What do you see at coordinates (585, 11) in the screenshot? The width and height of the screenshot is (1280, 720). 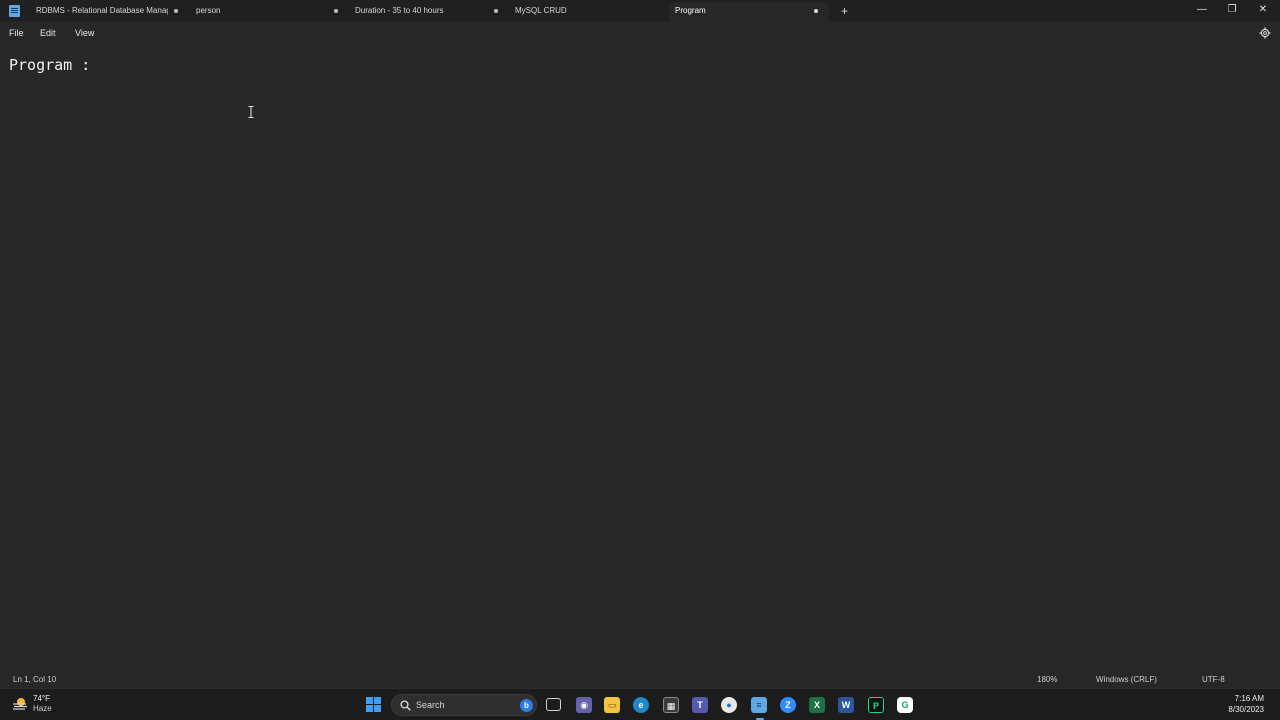 I see `tab-mysql-crud: MySQL CRUD` at bounding box center [585, 11].